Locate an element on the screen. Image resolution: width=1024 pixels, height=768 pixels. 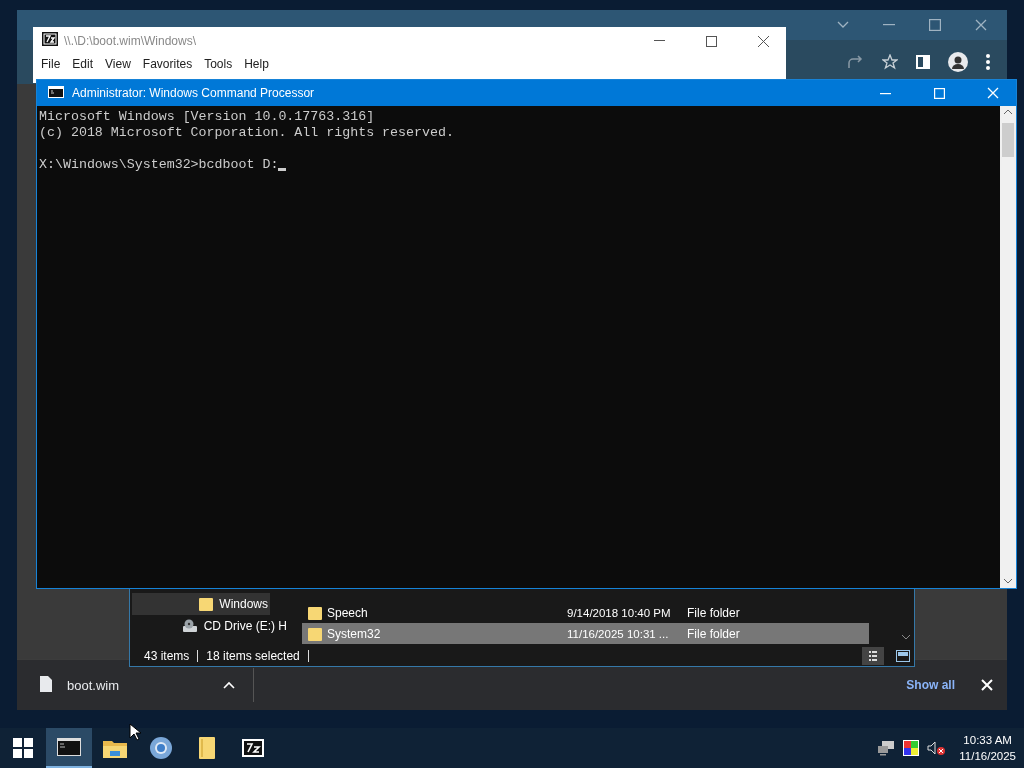
archiver-logo-icon is located at coordinates (253, 748).